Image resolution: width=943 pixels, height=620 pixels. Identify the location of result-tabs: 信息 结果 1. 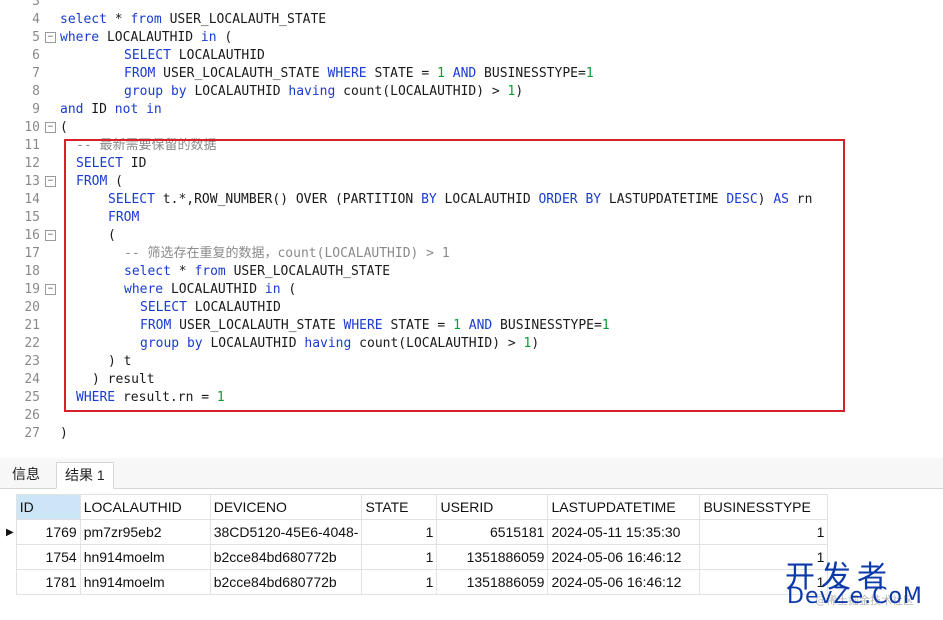
(471, 473).